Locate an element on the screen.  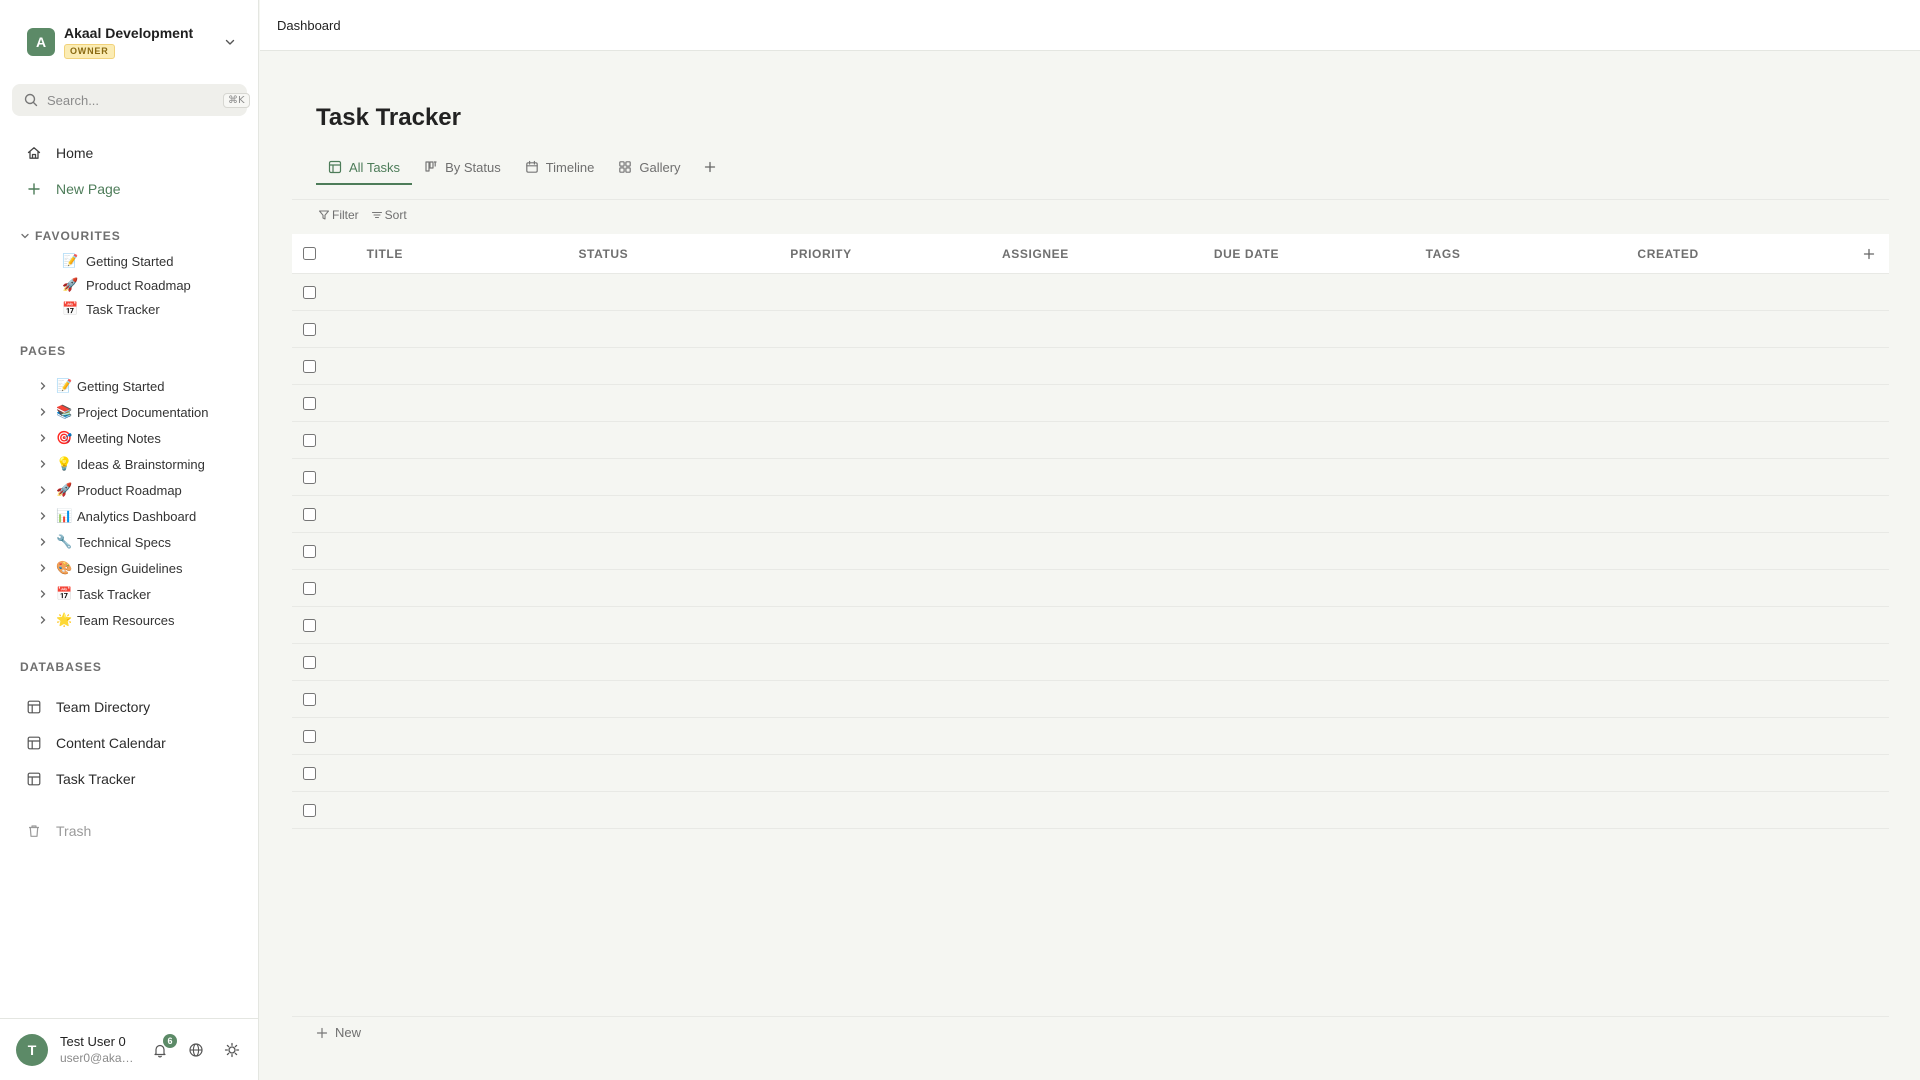
page-item-design-guidelines: 🎨 Design Guidelines is located at coordinates (110, 568).